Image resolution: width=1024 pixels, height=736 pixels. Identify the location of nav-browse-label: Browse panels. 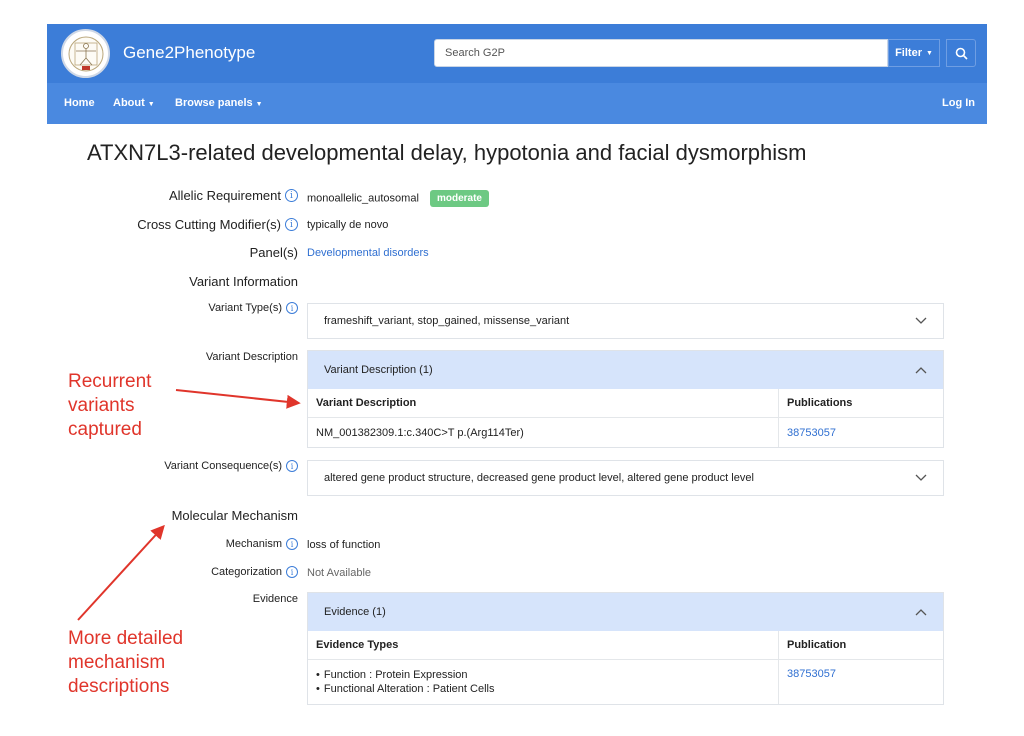
(214, 103).